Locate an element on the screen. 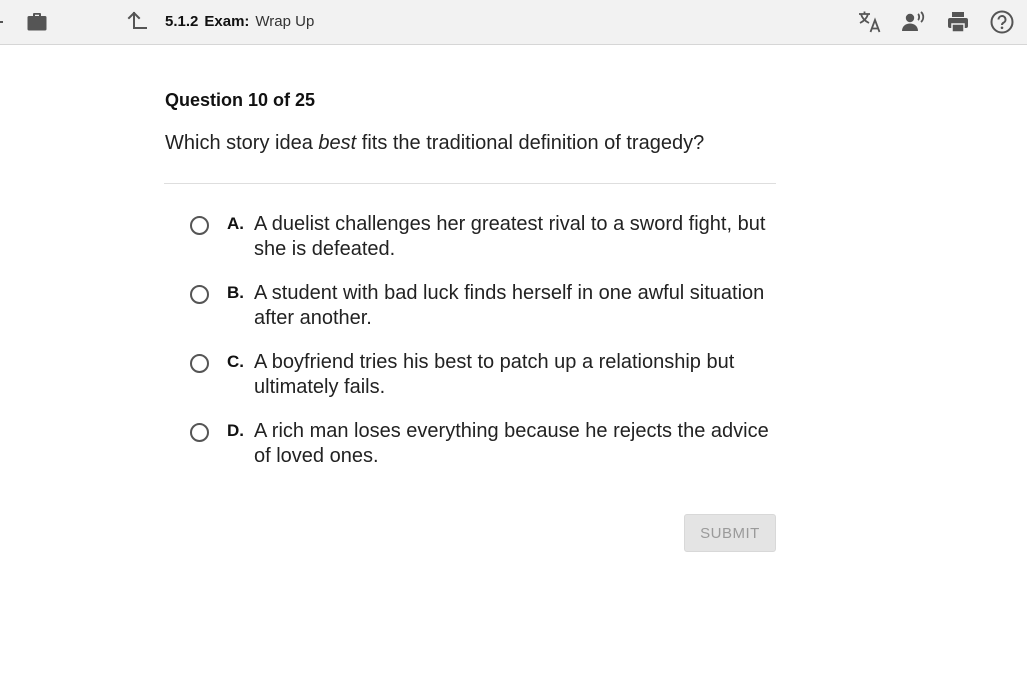  exam-title: 5.1.2 Exam: Wrap Up is located at coordinates (239, 21).